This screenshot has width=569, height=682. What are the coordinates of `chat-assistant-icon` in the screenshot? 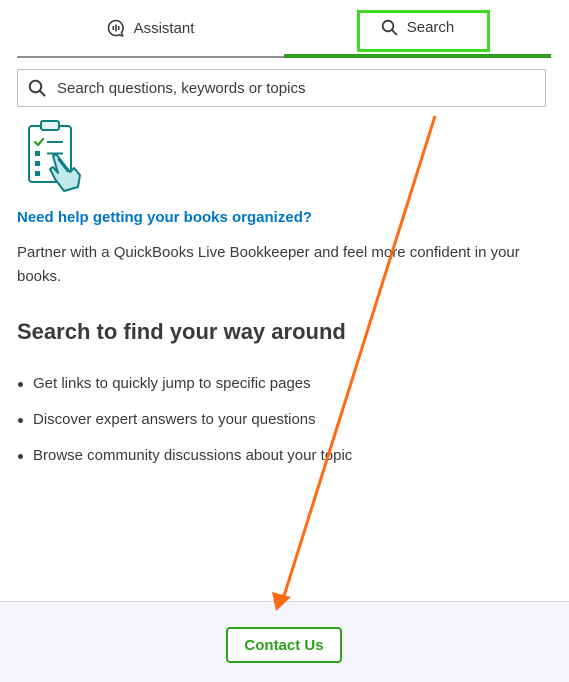 It's located at (116, 28).